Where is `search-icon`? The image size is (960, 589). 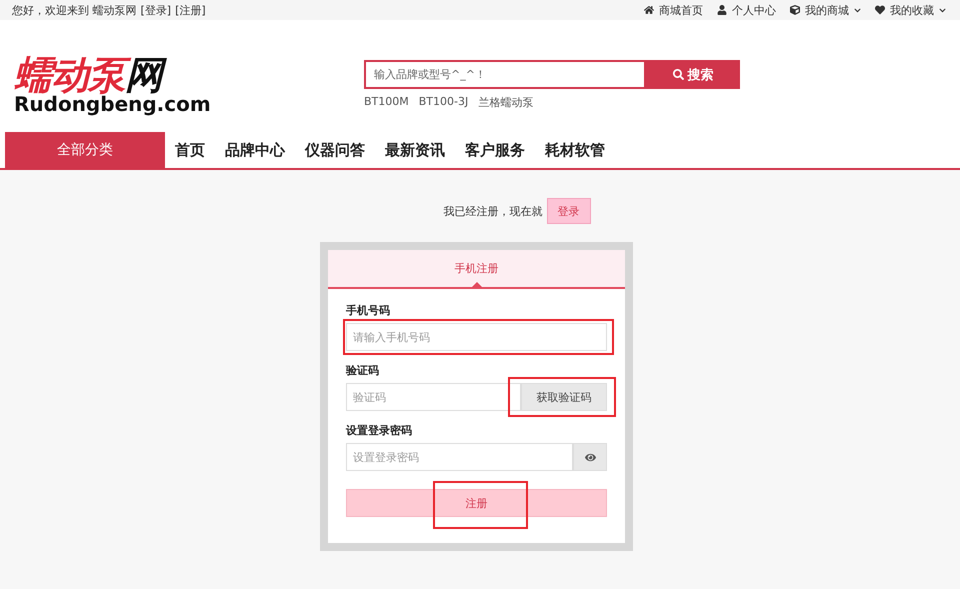 search-icon is located at coordinates (678, 74).